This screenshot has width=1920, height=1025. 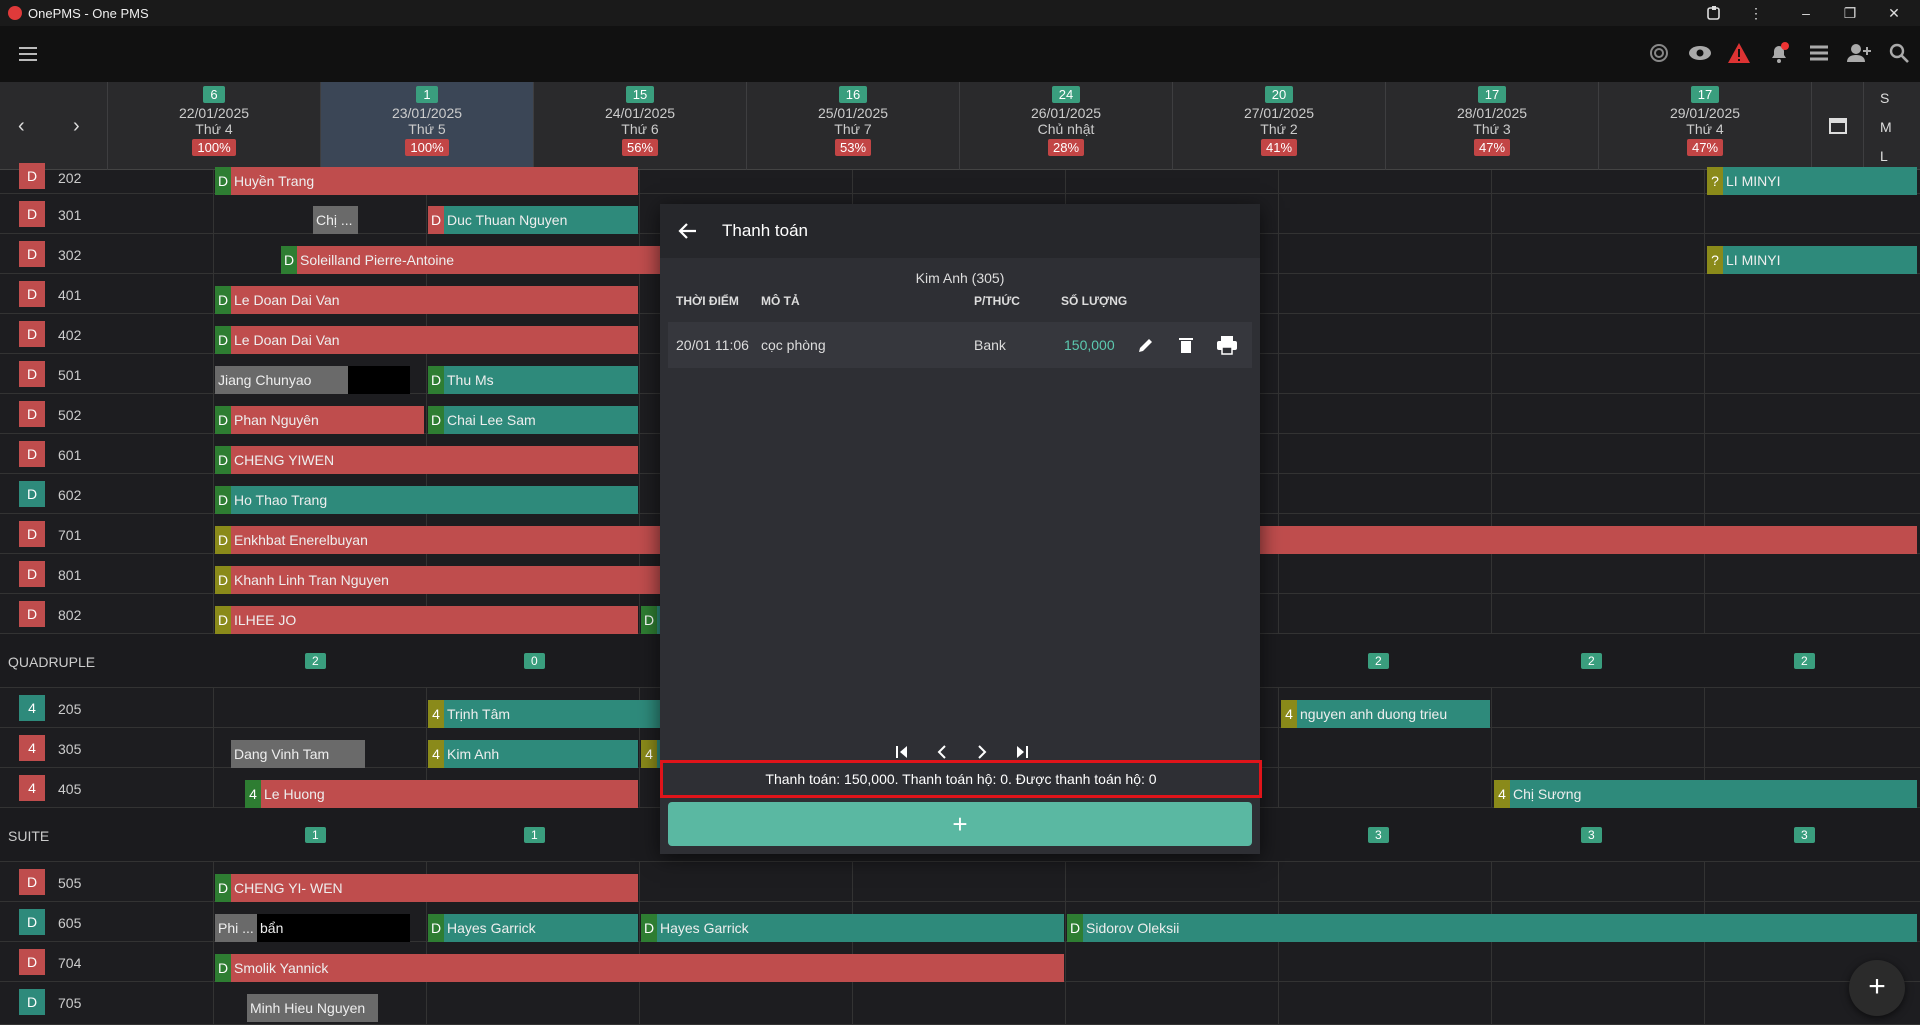 I want to click on booking-bar: D Sidorov Oleksii, so click(x=1492, y=928).